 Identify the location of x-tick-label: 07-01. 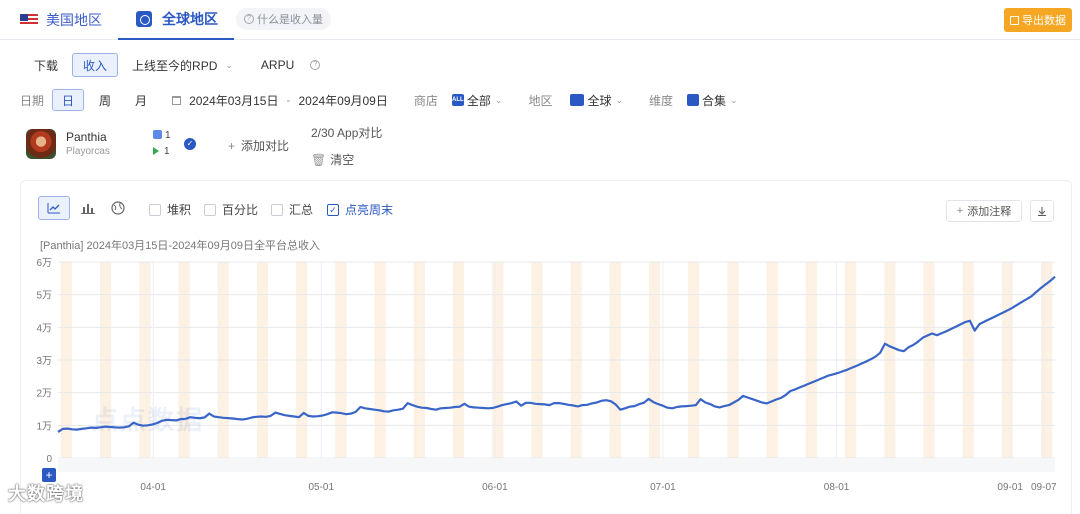
(663, 487).